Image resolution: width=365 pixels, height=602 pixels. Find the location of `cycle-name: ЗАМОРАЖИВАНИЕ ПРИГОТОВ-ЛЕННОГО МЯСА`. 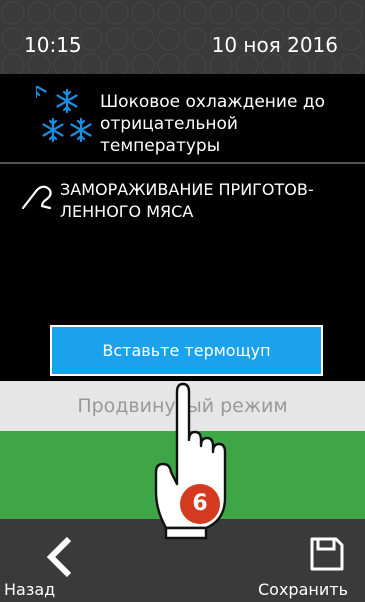

cycle-name: ЗАМОРАЖИВАНИЕ ПРИГОТОВ-ЛЕННОГО МЯСА is located at coordinates (187, 200).